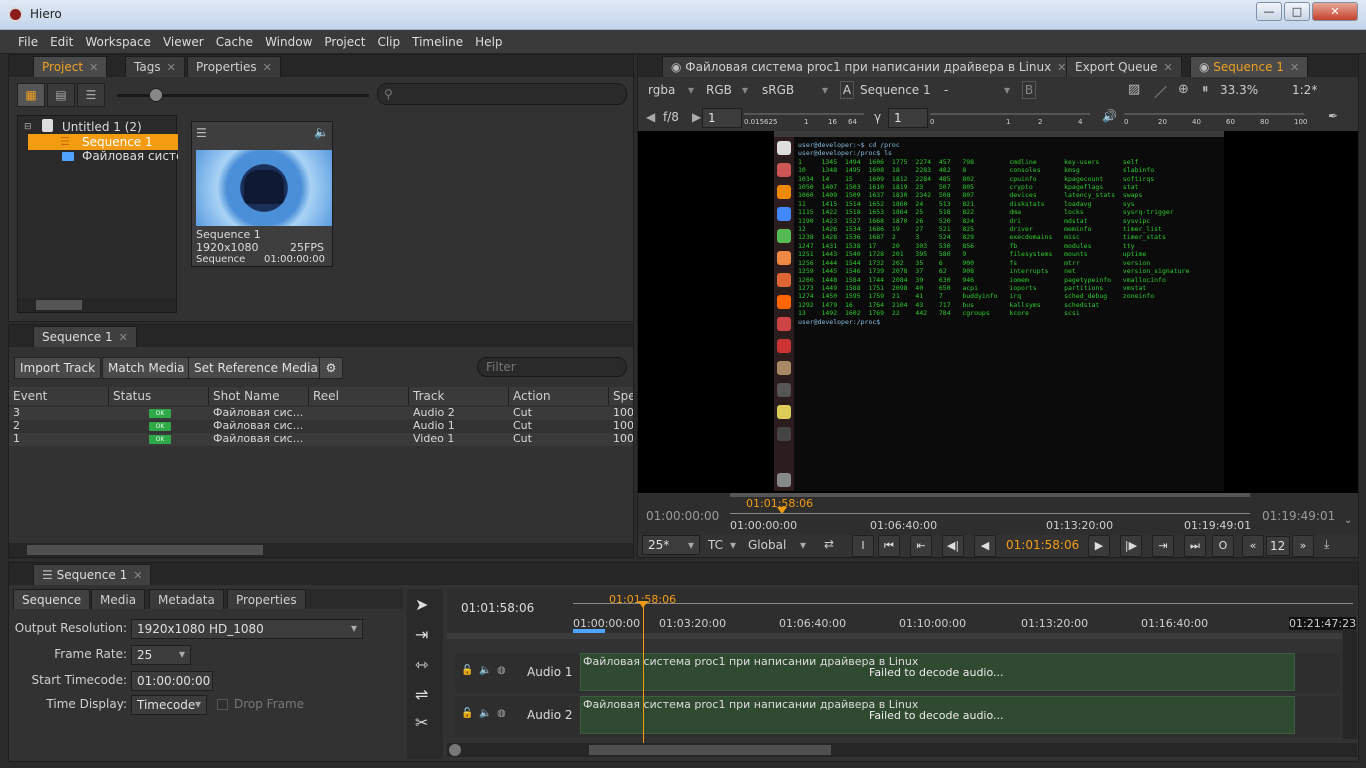 The image size is (1366, 768). Describe the element at coordinates (91, 95) in the screenshot. I see `list-view-icon: ☰` at that location.